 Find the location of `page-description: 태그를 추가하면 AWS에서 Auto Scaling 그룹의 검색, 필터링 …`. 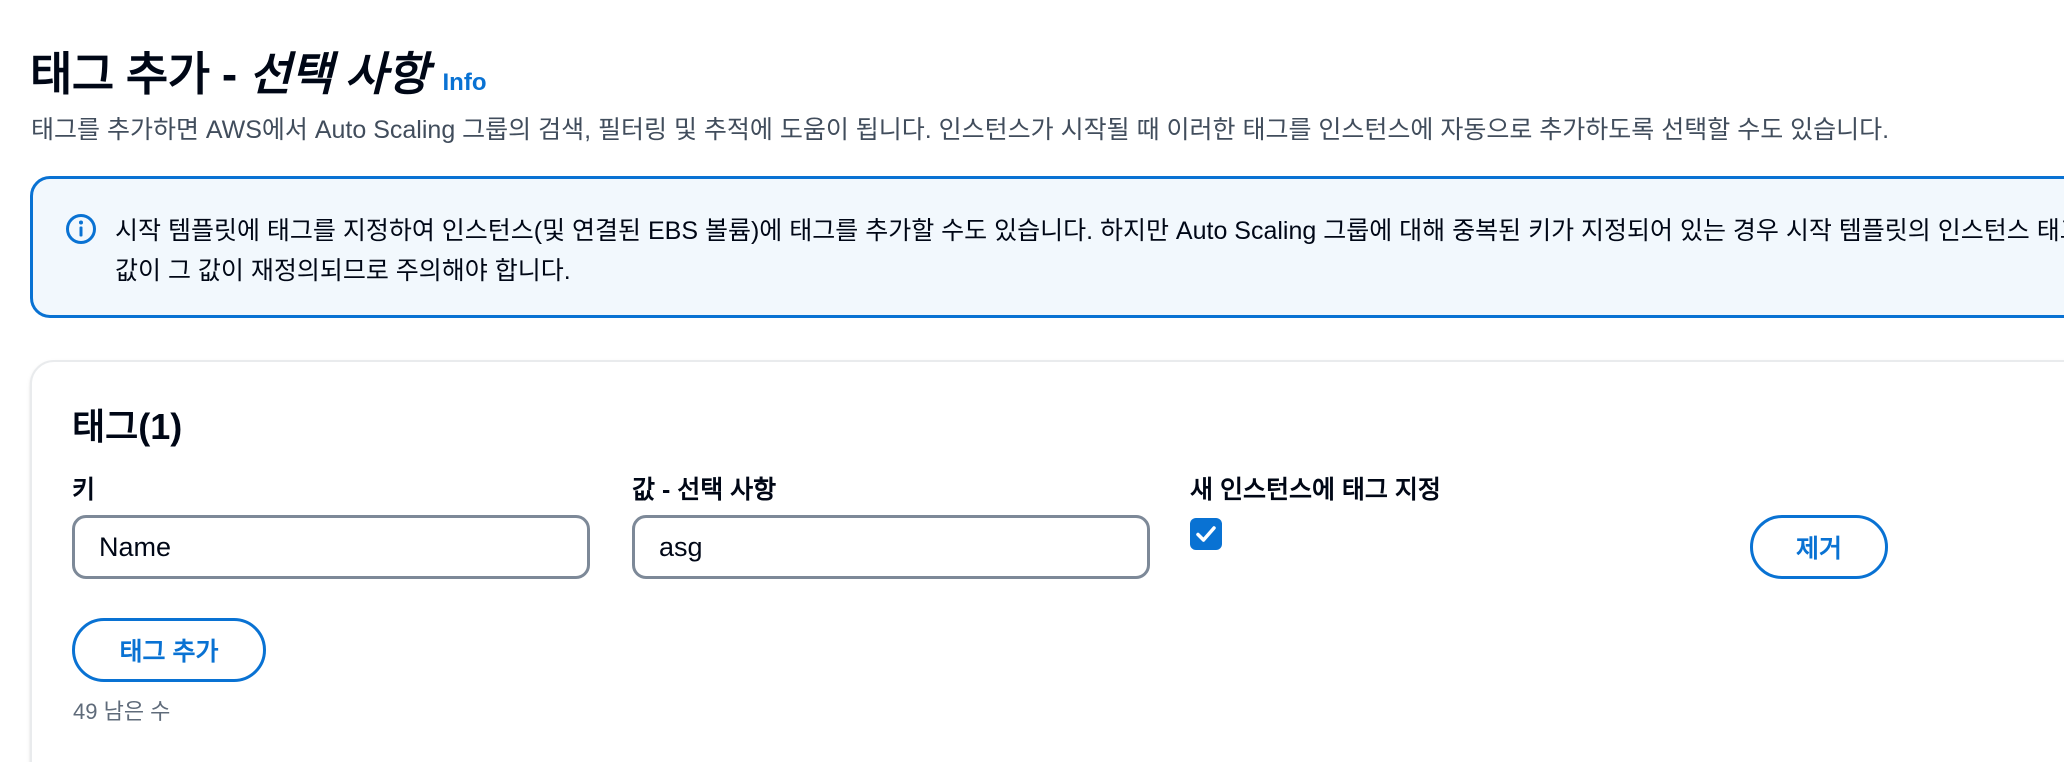

page-description: 태그를 추가하면 AWS에서 Auto Scaling 그룹의 검색, 필터링 … is located at coordinates (960, 130).